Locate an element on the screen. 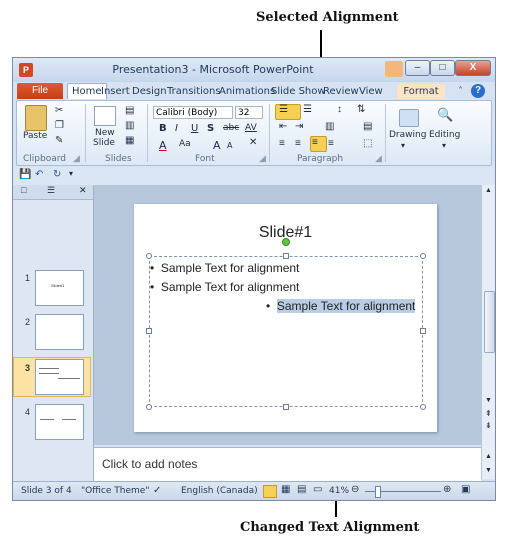  tab-insert: Insert is located at coordinates (115, 91).